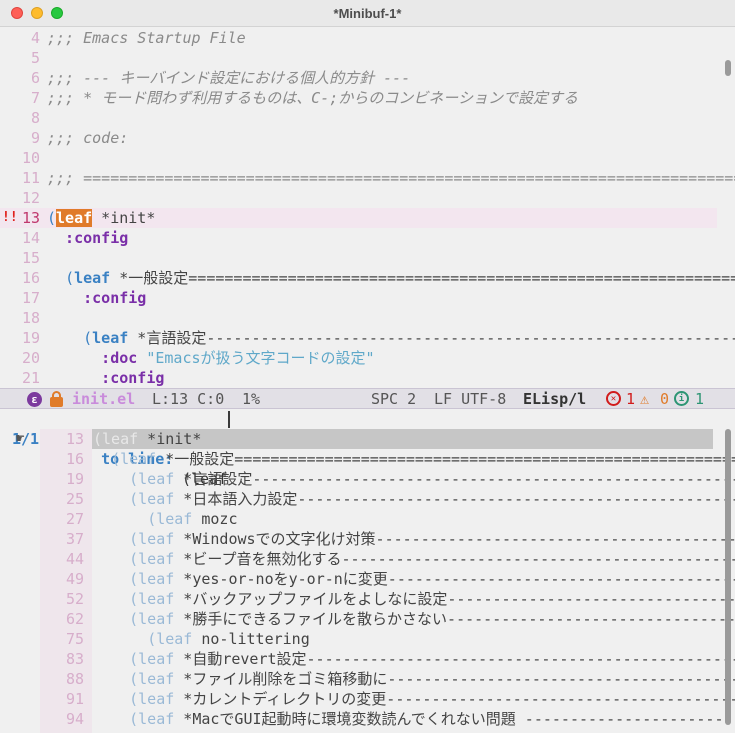  Describe the element at coordinates (358, 238) in the screenshot. I see `editor-line: 14 :config` at that location.